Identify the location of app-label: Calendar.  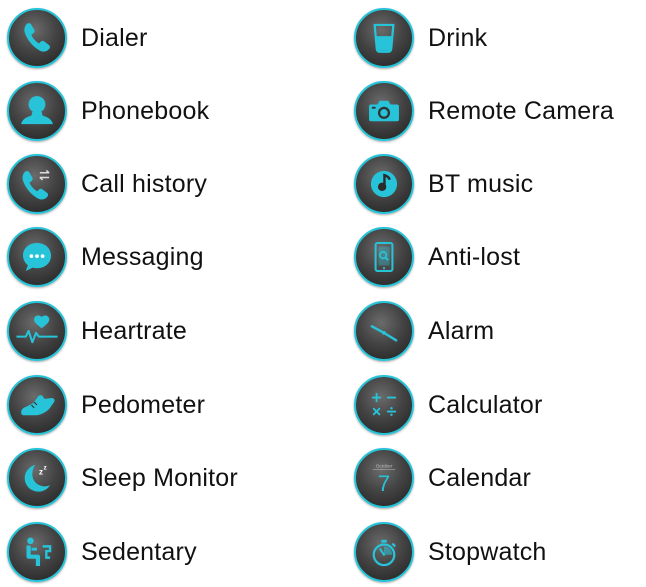
(480, 477).